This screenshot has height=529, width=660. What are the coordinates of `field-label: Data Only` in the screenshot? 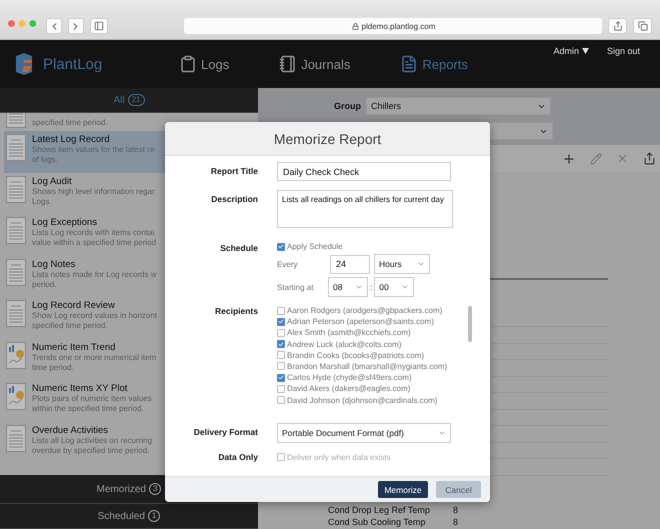 It's located at (237, 457).